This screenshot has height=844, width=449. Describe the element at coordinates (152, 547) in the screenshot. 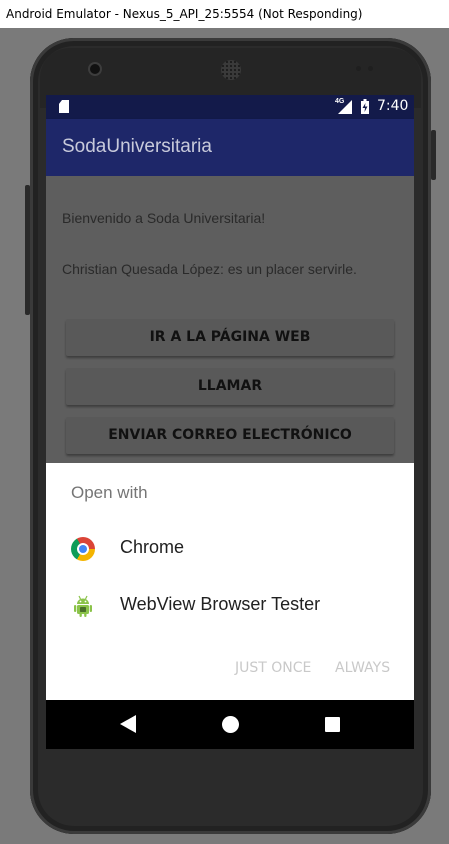

I see `chooser-item-label: Chrome` at that location.